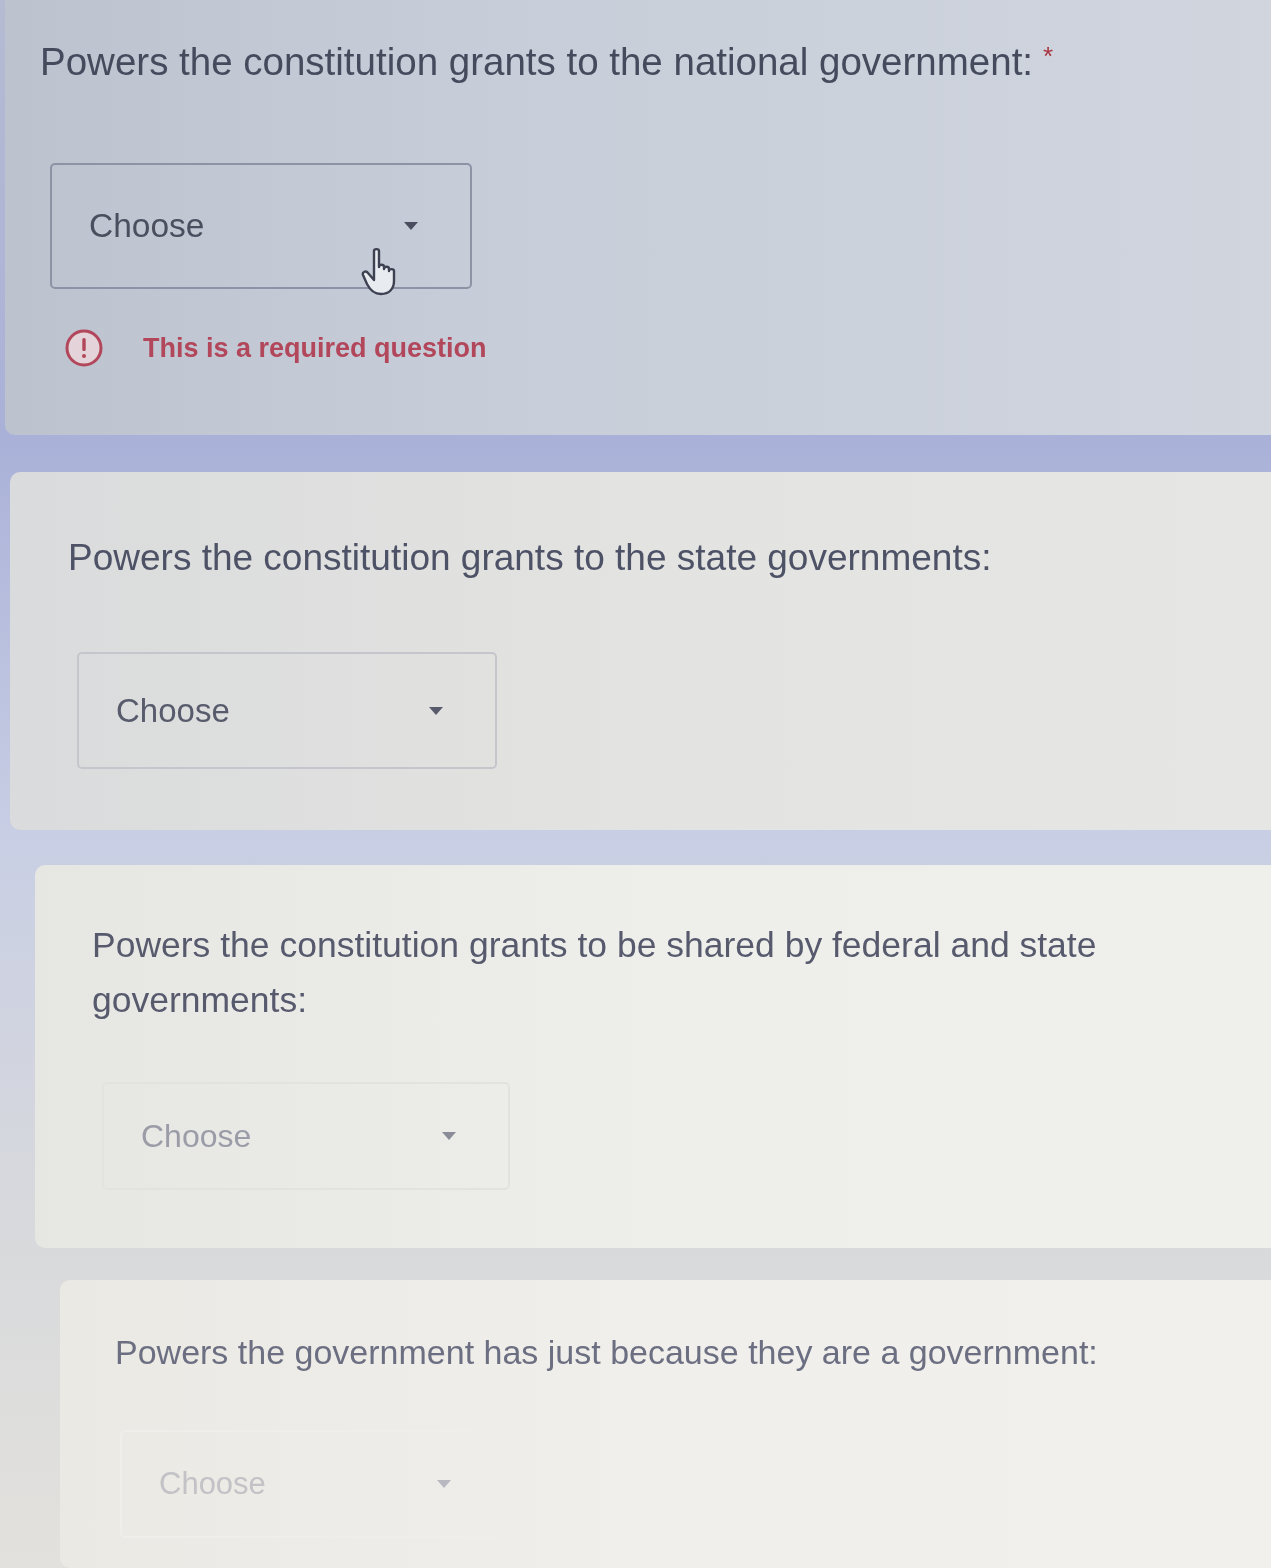 The image size is (1271, 1568). Describe the element at coordinates (530, 557) in the screenshot. I see `question-title: Powers the constitution grants to the state governments:` at that location.